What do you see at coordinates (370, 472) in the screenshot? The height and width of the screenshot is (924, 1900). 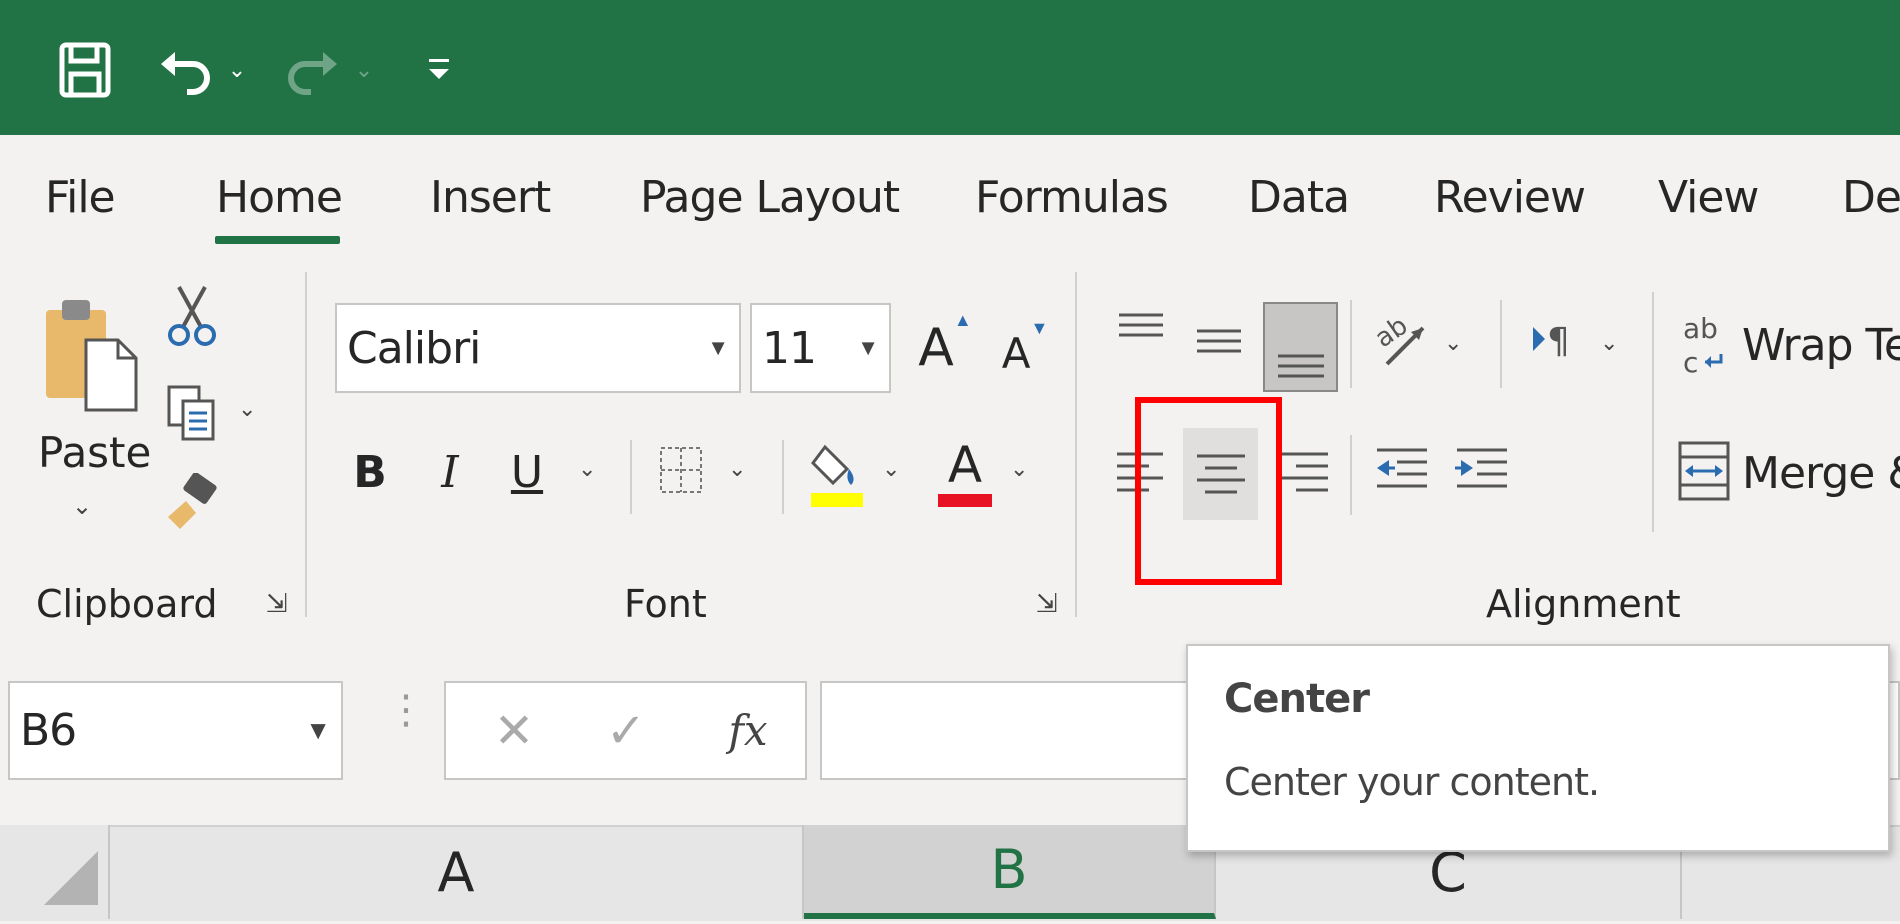 I see `bold-button: B` at bounding box center [370, 472].